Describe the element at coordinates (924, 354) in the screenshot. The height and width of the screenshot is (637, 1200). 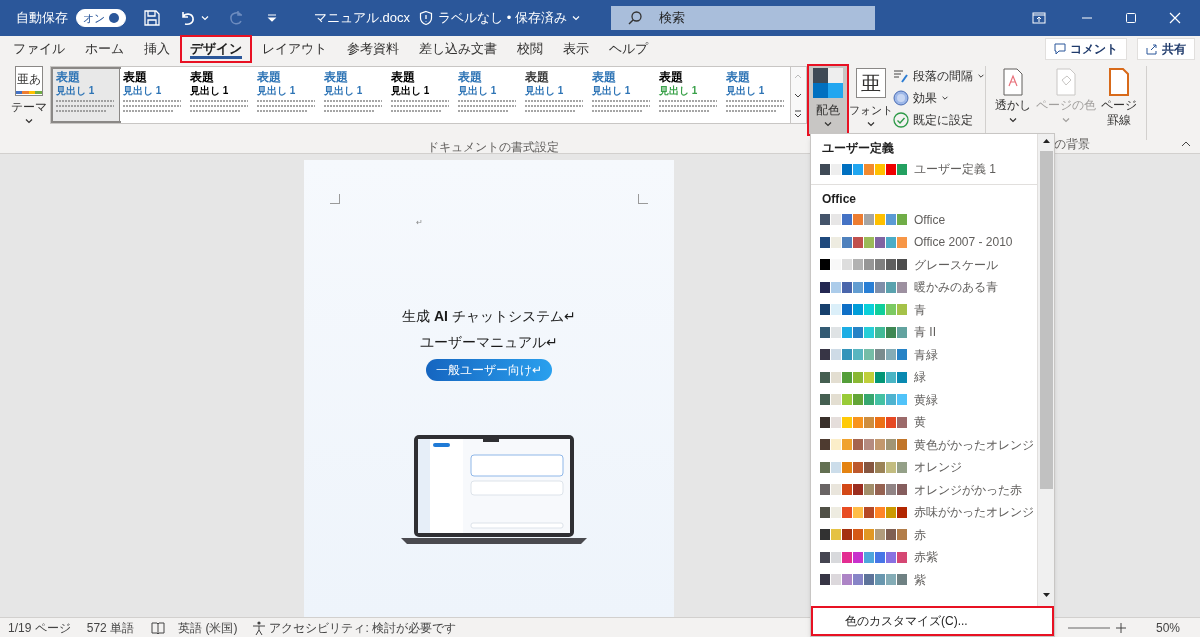
I see `color-scheme-item: 青緑` at that location.